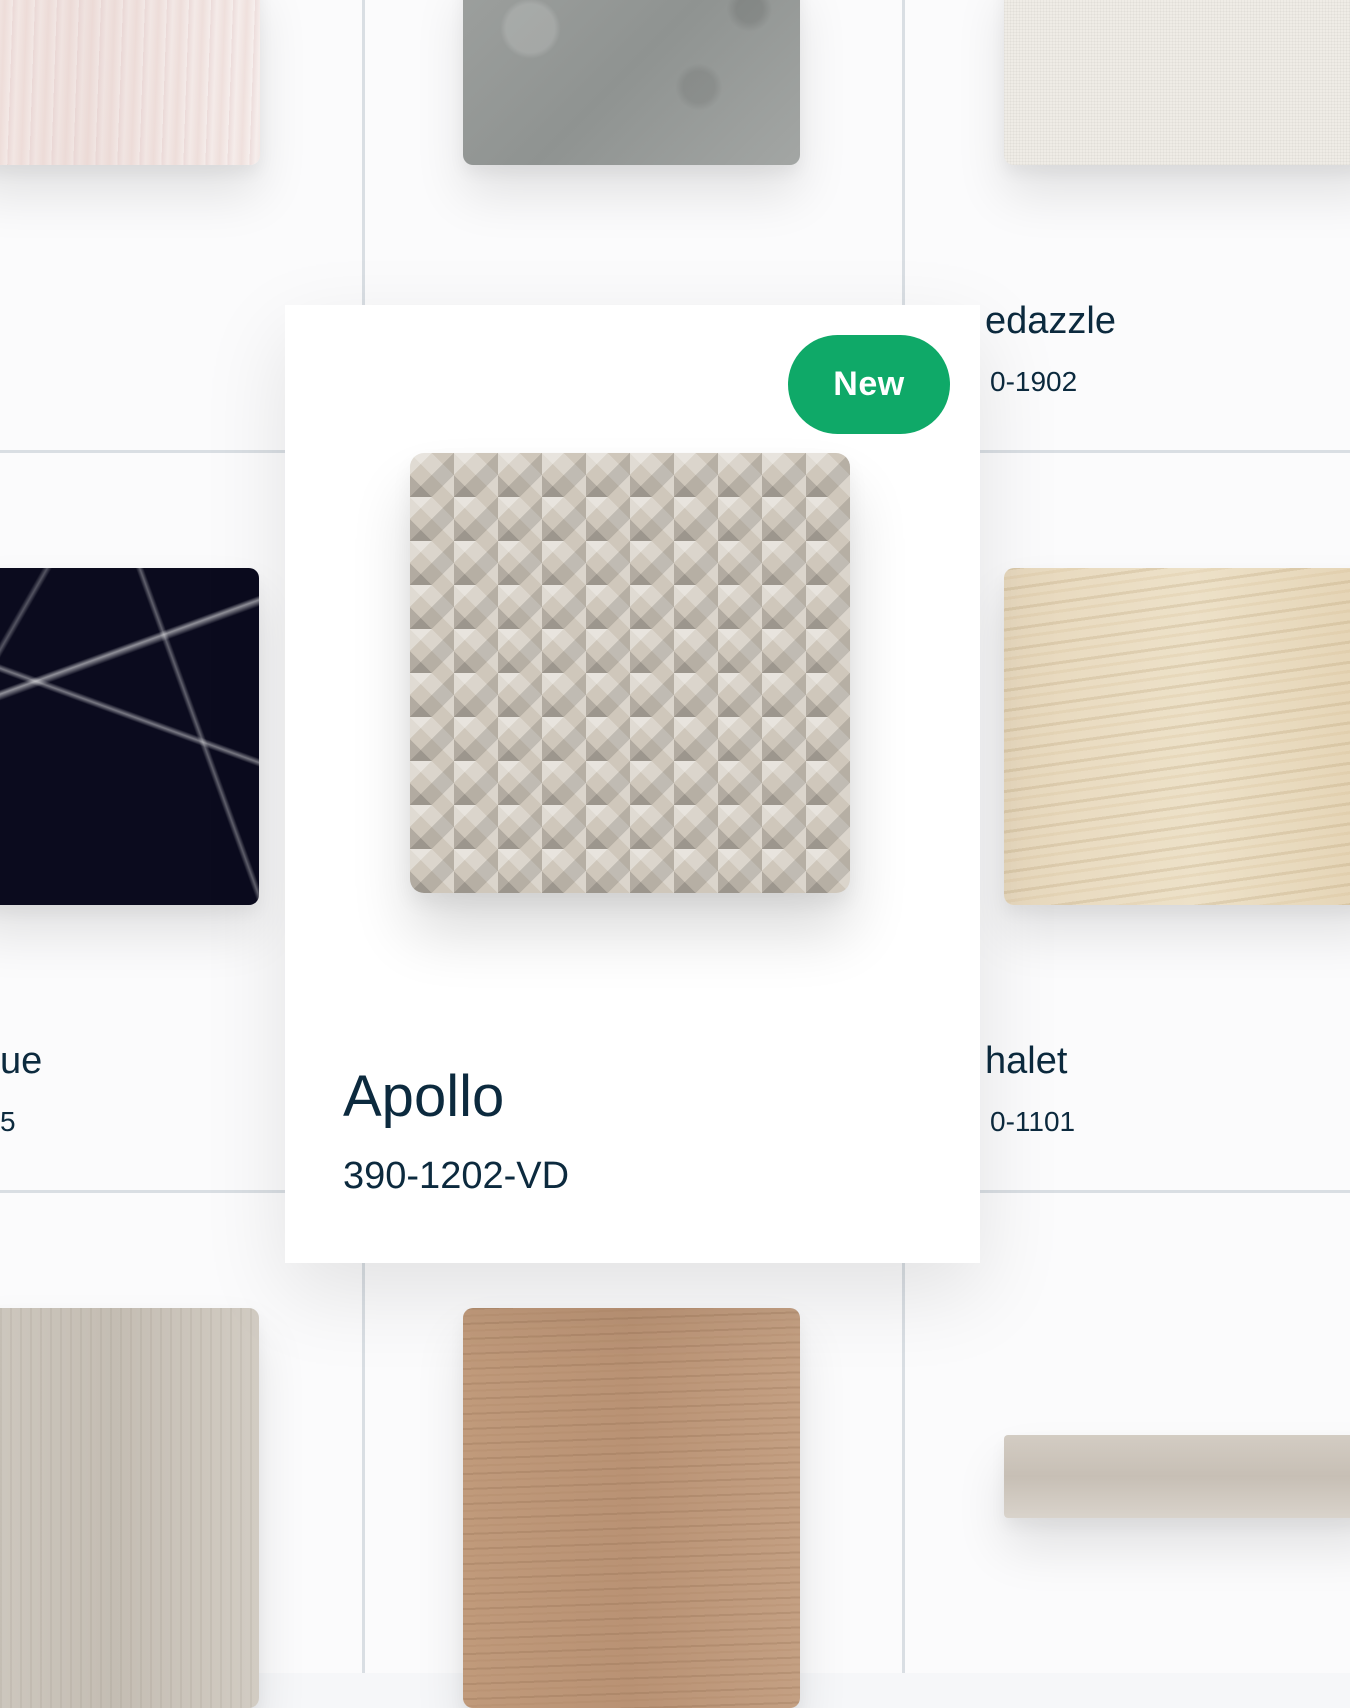 This screenshot has height=1708, width=1350. I want to click on tile-swatch-light-oak, so click(1177, 736).